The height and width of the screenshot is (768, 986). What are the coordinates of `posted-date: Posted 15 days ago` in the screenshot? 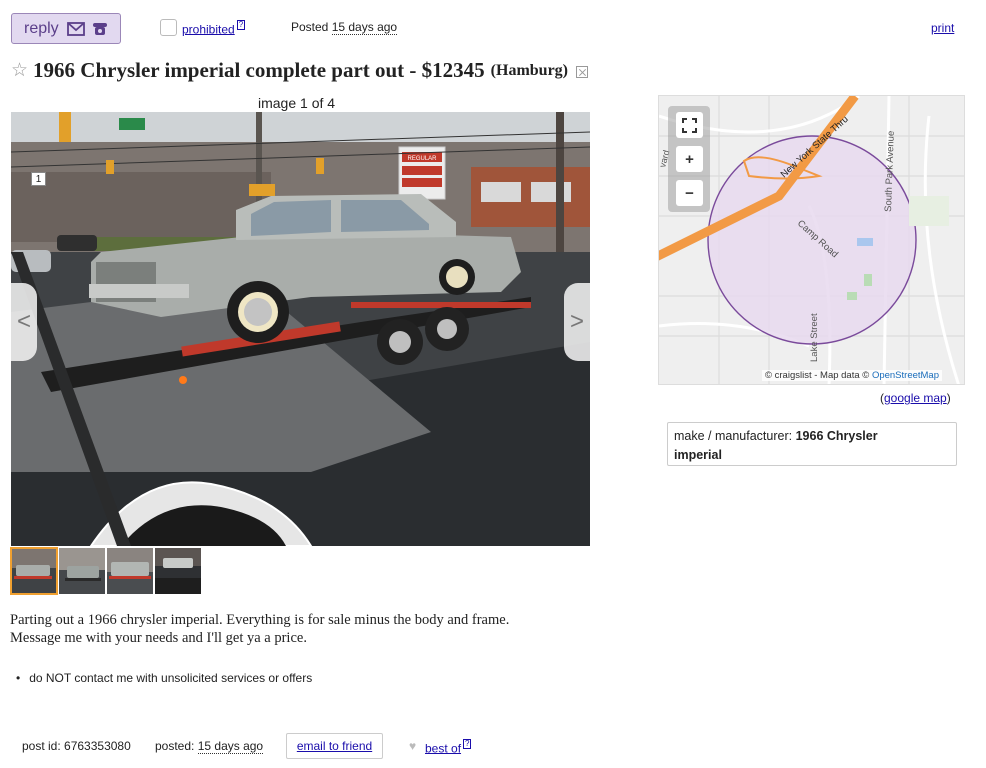 It's located at (344, 27).